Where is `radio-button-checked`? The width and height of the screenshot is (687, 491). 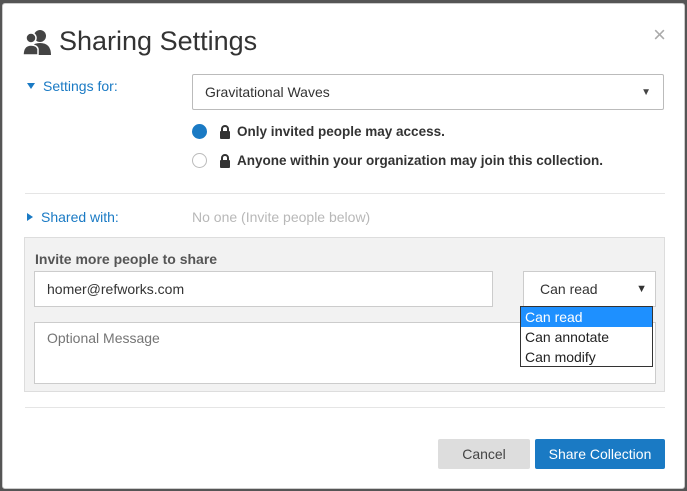
radio-button-checked is located at coordinates (199, 131).